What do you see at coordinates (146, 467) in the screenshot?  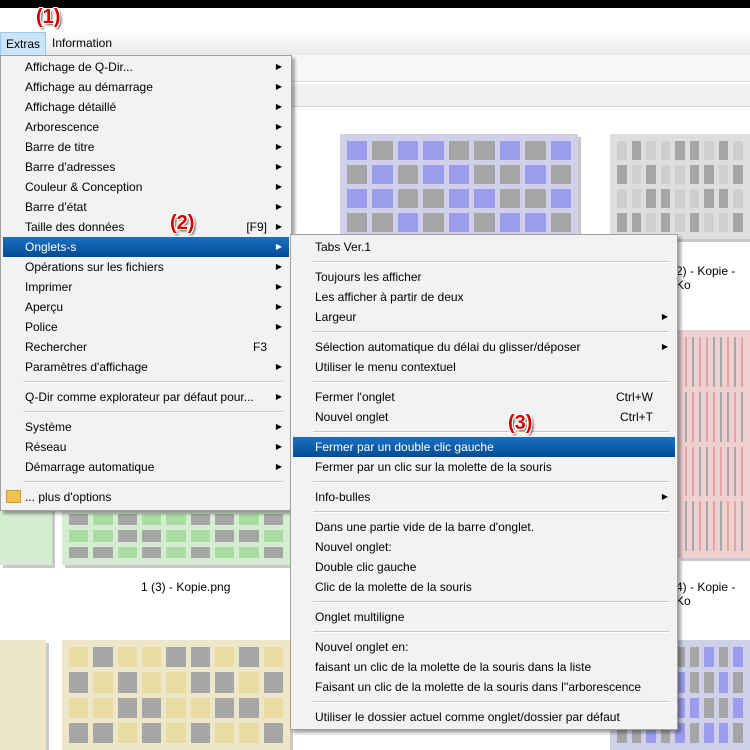 I see `extras-menu-item-demarrage-automatique: Démarrage automatique ▶` at bounding box center [146, 467].